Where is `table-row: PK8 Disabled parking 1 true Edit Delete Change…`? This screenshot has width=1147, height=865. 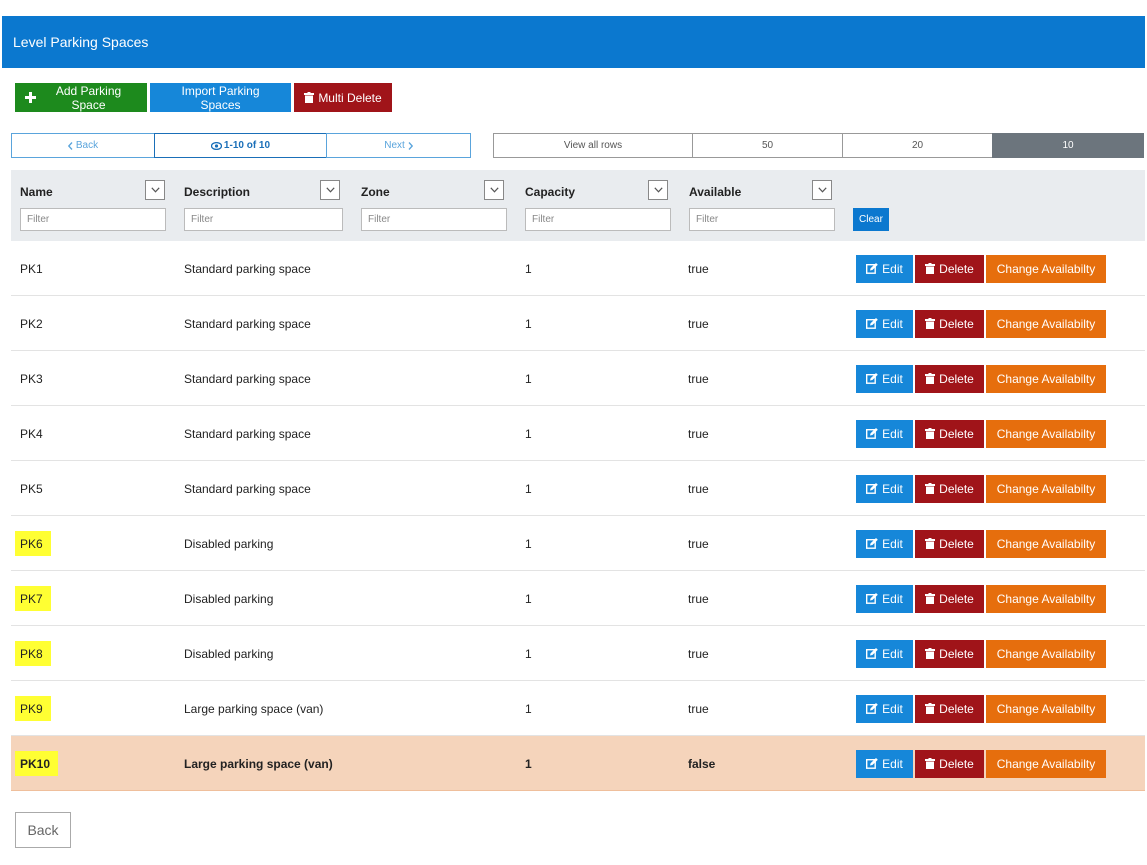 table-row: PK8 Disabled parking 1 true Edit Delete Change… is located at coordinates (578, 653).